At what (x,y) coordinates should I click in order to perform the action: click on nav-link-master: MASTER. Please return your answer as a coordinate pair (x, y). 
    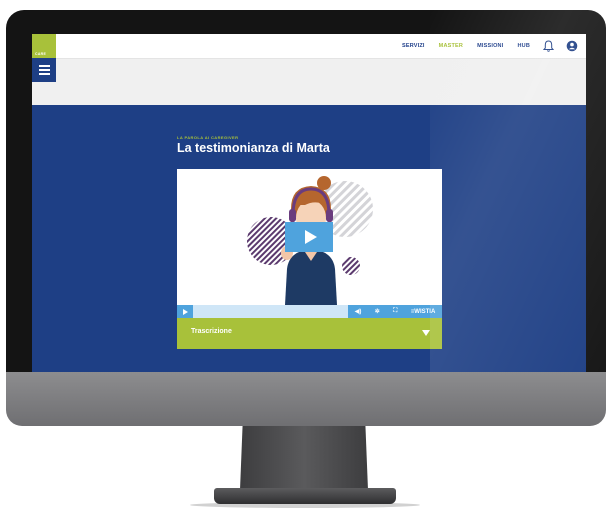
    Looking at the image, I should click on (451, 46).